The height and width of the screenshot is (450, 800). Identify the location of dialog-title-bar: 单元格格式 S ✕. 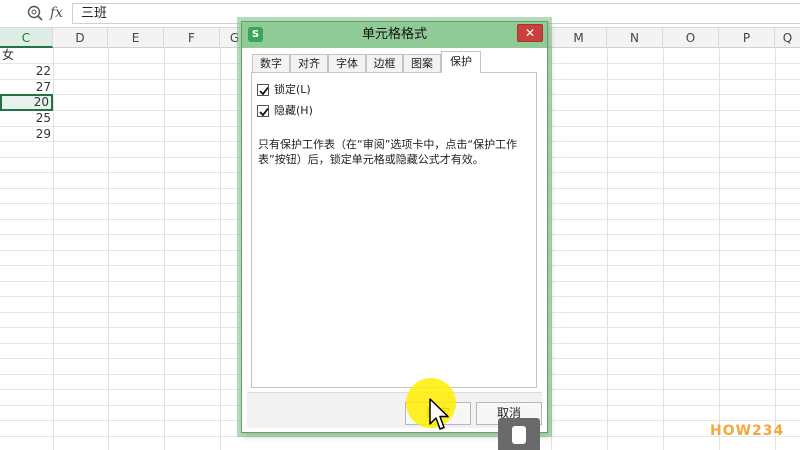
(394, 35).